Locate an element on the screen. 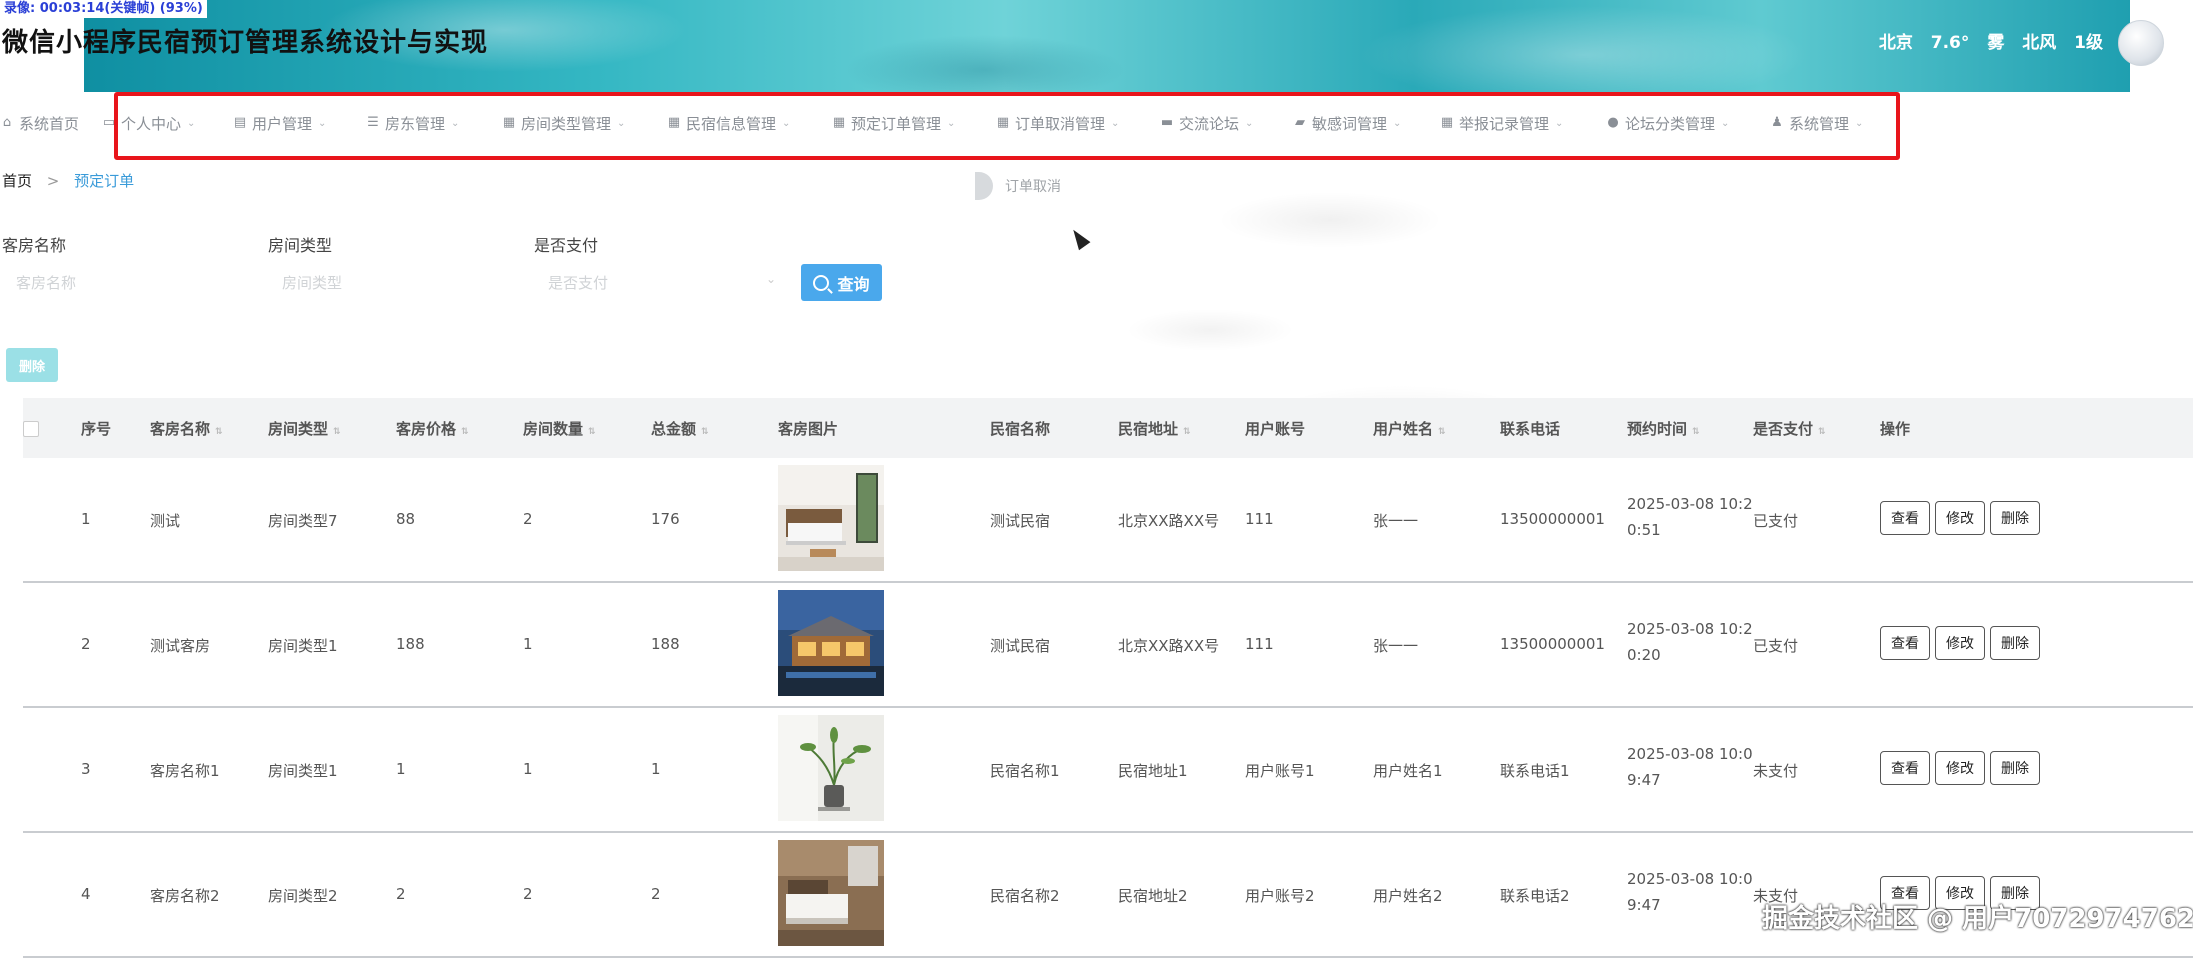 This screenshot has height=958, width=2193. cell-value: 已支付 is located at coordinates (1776, 646).